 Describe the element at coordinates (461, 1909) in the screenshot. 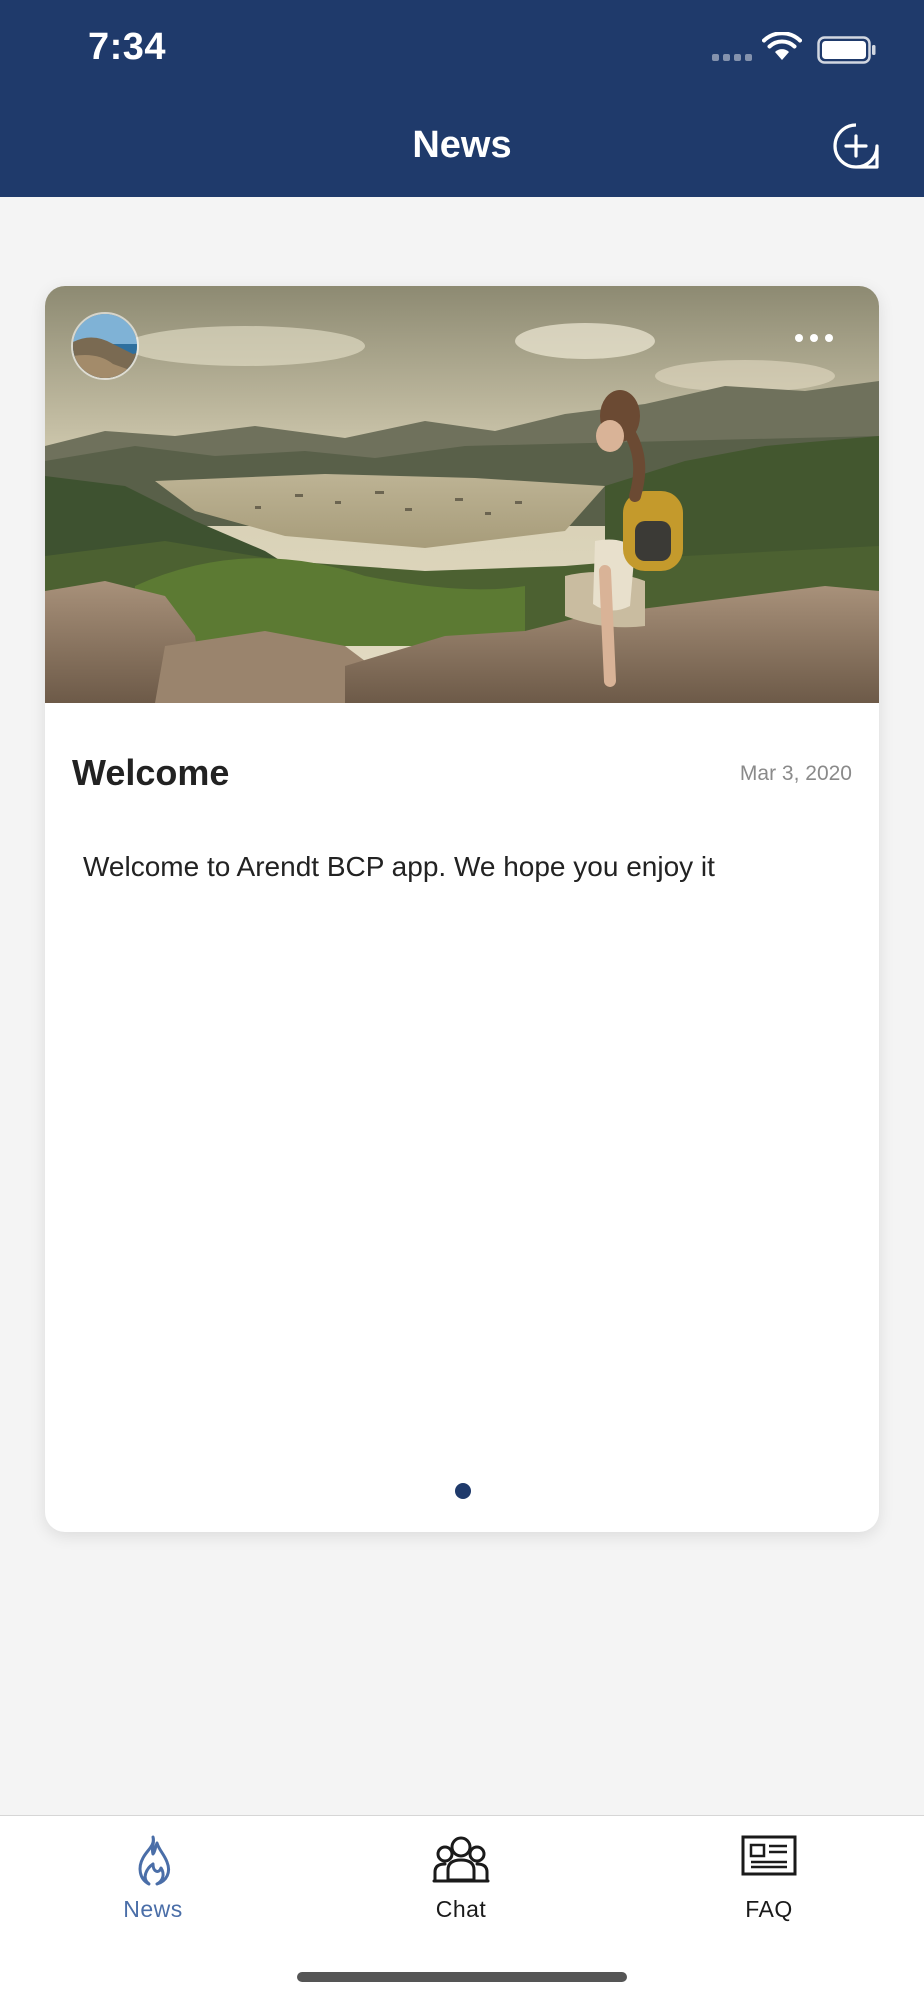

I see `tab-chat-label: Chat` at that location.